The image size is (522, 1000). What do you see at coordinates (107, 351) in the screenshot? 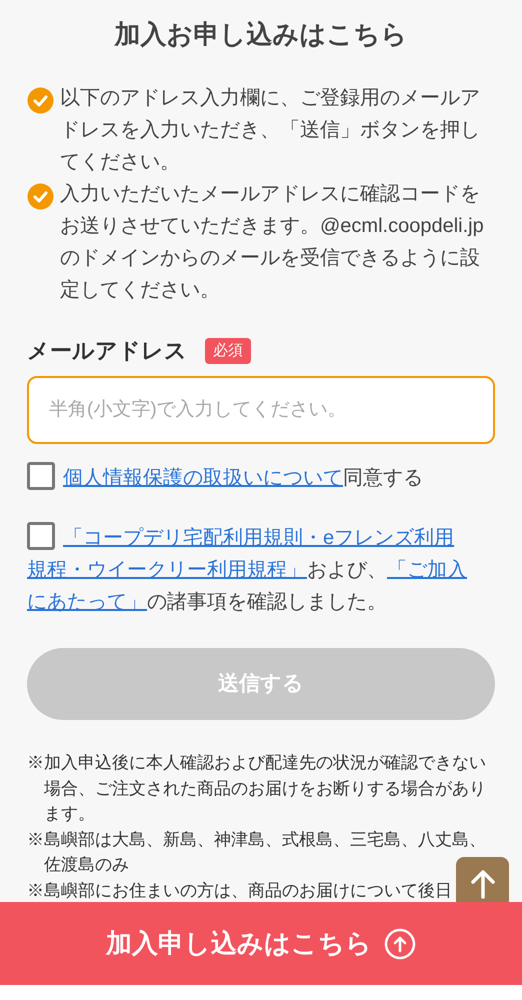
I see `field-label: メールアドレス` at bounding box center [107, 351].